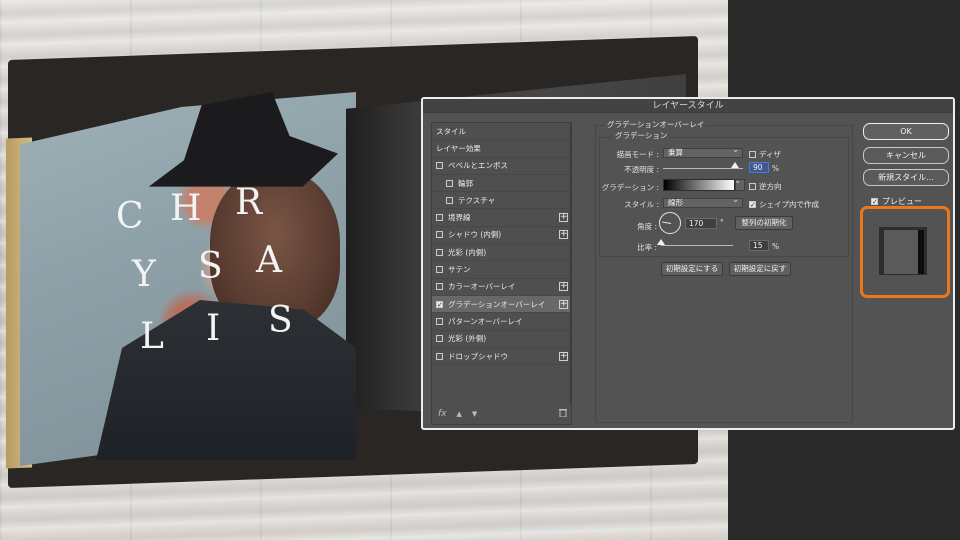  What do you see at coordinates (501, 218) in the screenshot?
I see `effect-row: 境界線 +` at bounding box center [501, 218].